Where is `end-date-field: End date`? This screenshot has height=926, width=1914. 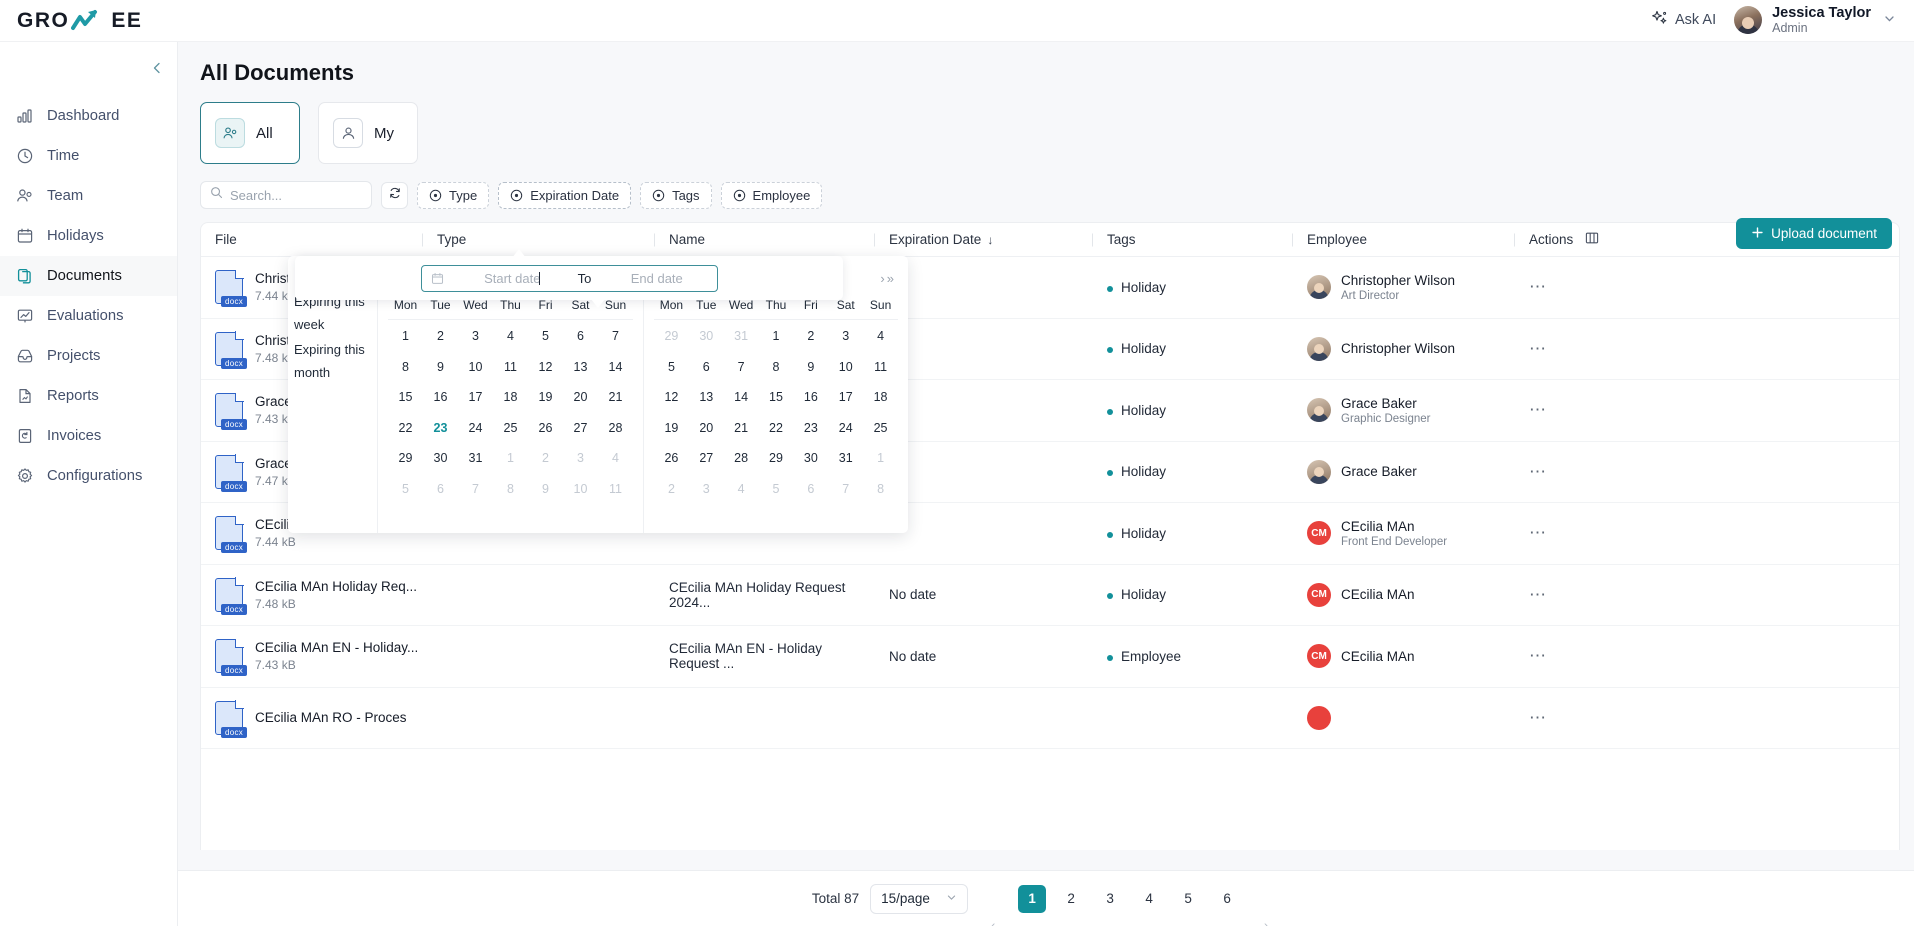
end-date-field: End date is located at coordinates (657, 278).